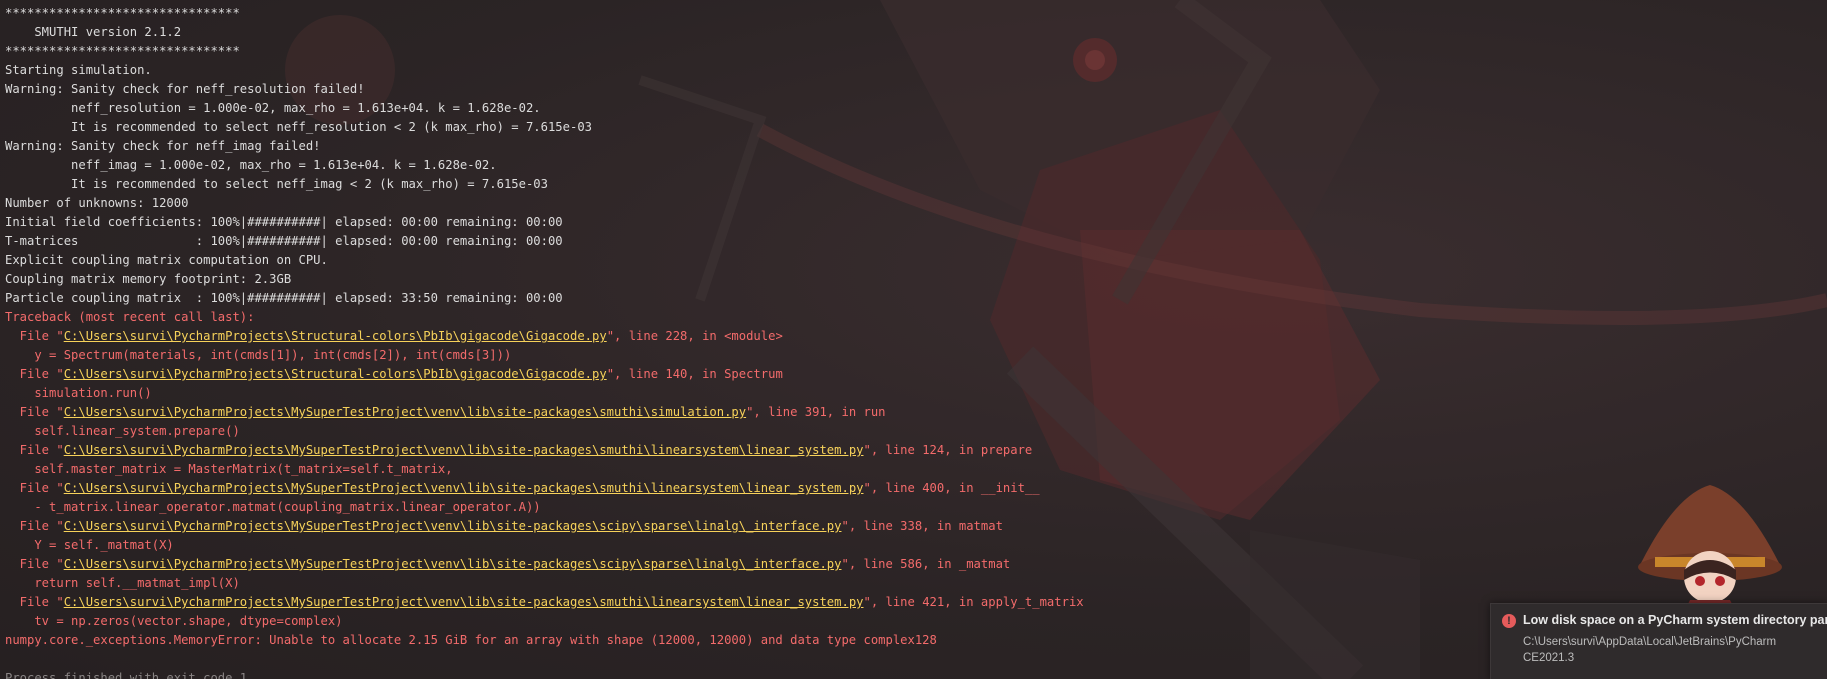  Describe the element at coordinates (694, 374) in the screenshot. I see `traceback-suffix: ", line 140, in Spectrum` at that location.